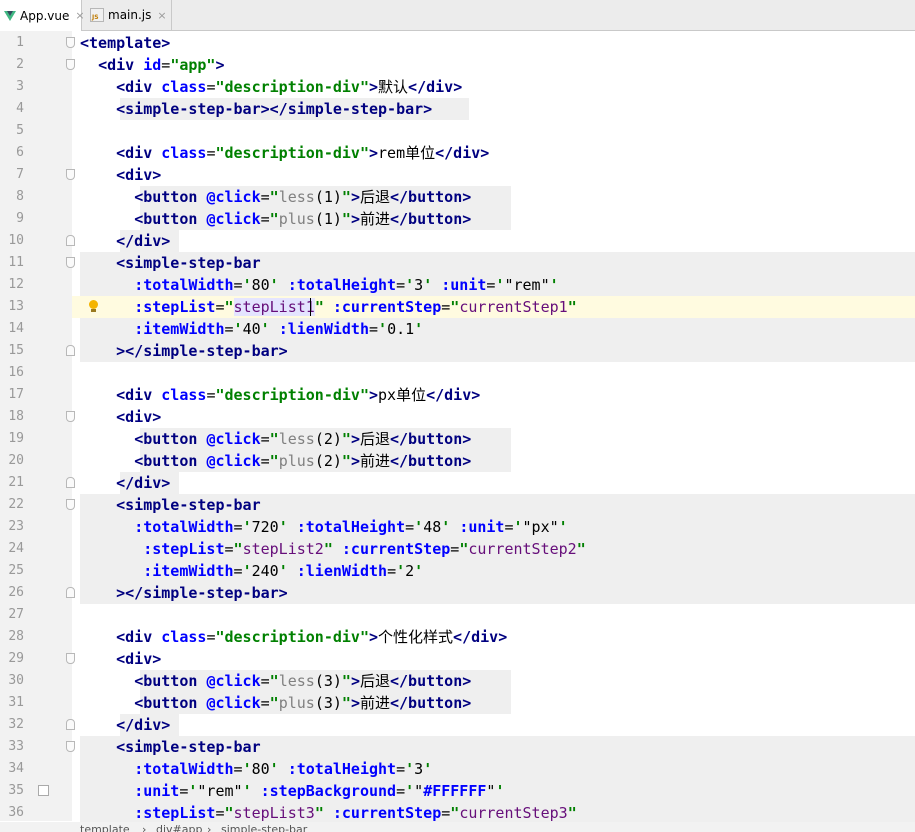 Image resolution: width=915 pixels, height=832 pixels. What do you see at coordinates (16, 548) in the screenshot?
I see `line-number: 24` at bounding box center [16, 548].